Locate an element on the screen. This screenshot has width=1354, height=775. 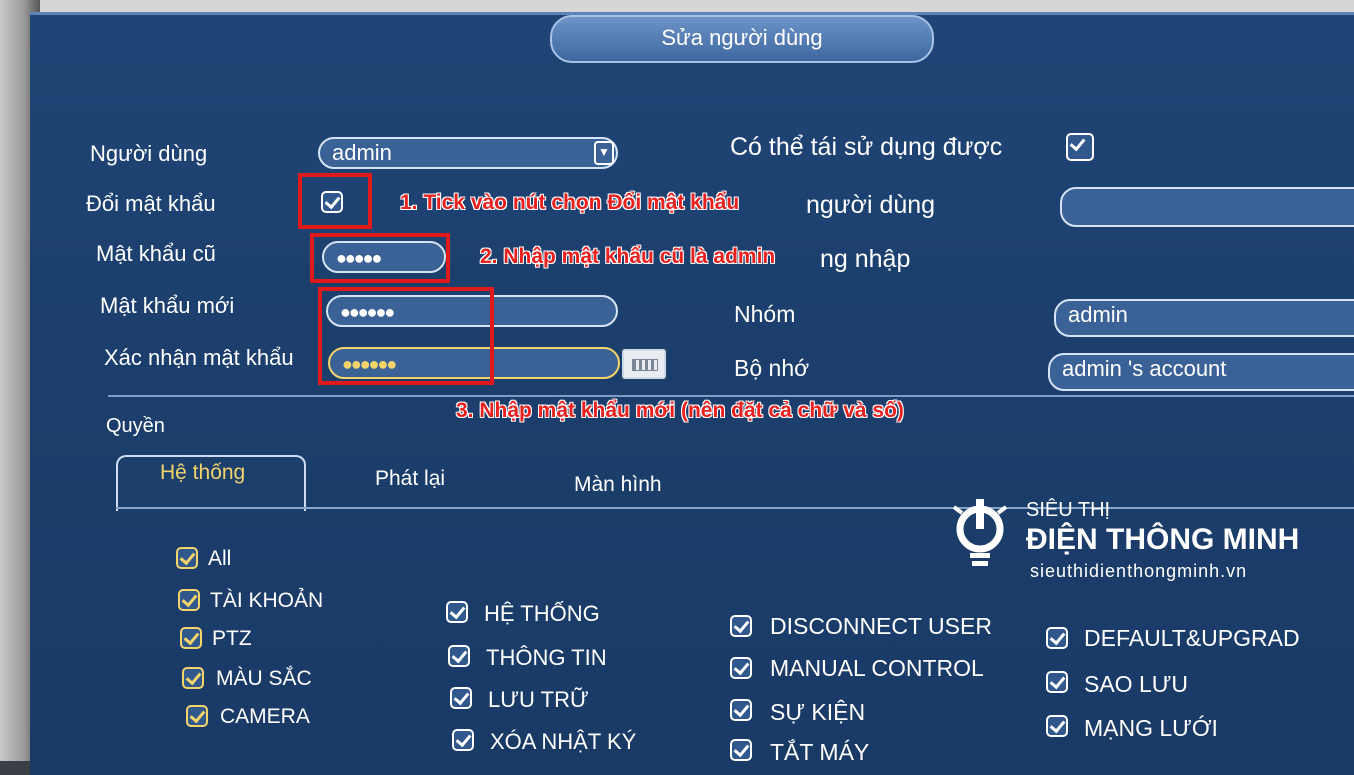
perm-checkbox-system is located at coordinates (457, 612).